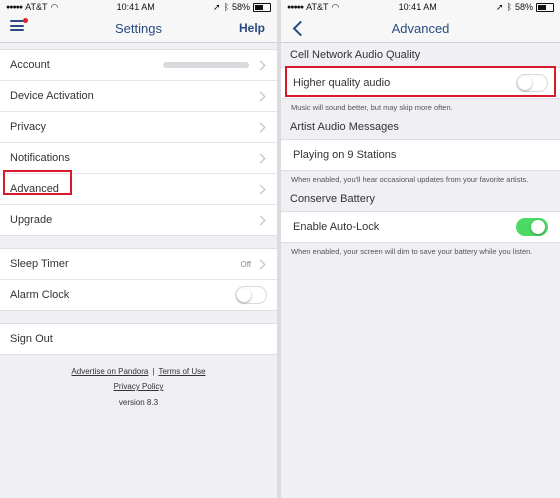 This screenshot has height=498, width=560. What do you see at coordinates (245, 264) in the screenshot?
I see `sleep-timer-value: Off` at bounding box center [245, 264].